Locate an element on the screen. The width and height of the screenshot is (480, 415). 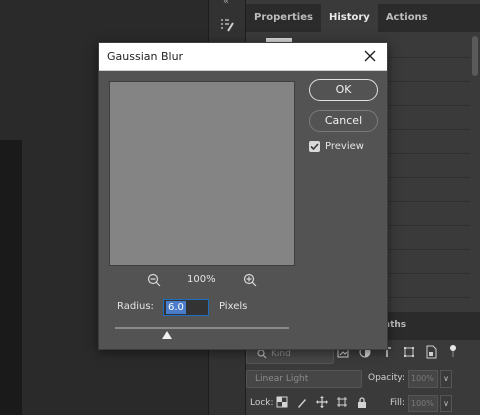
dialog-title: Gaussian Blur is located at coordinates (145, 56).